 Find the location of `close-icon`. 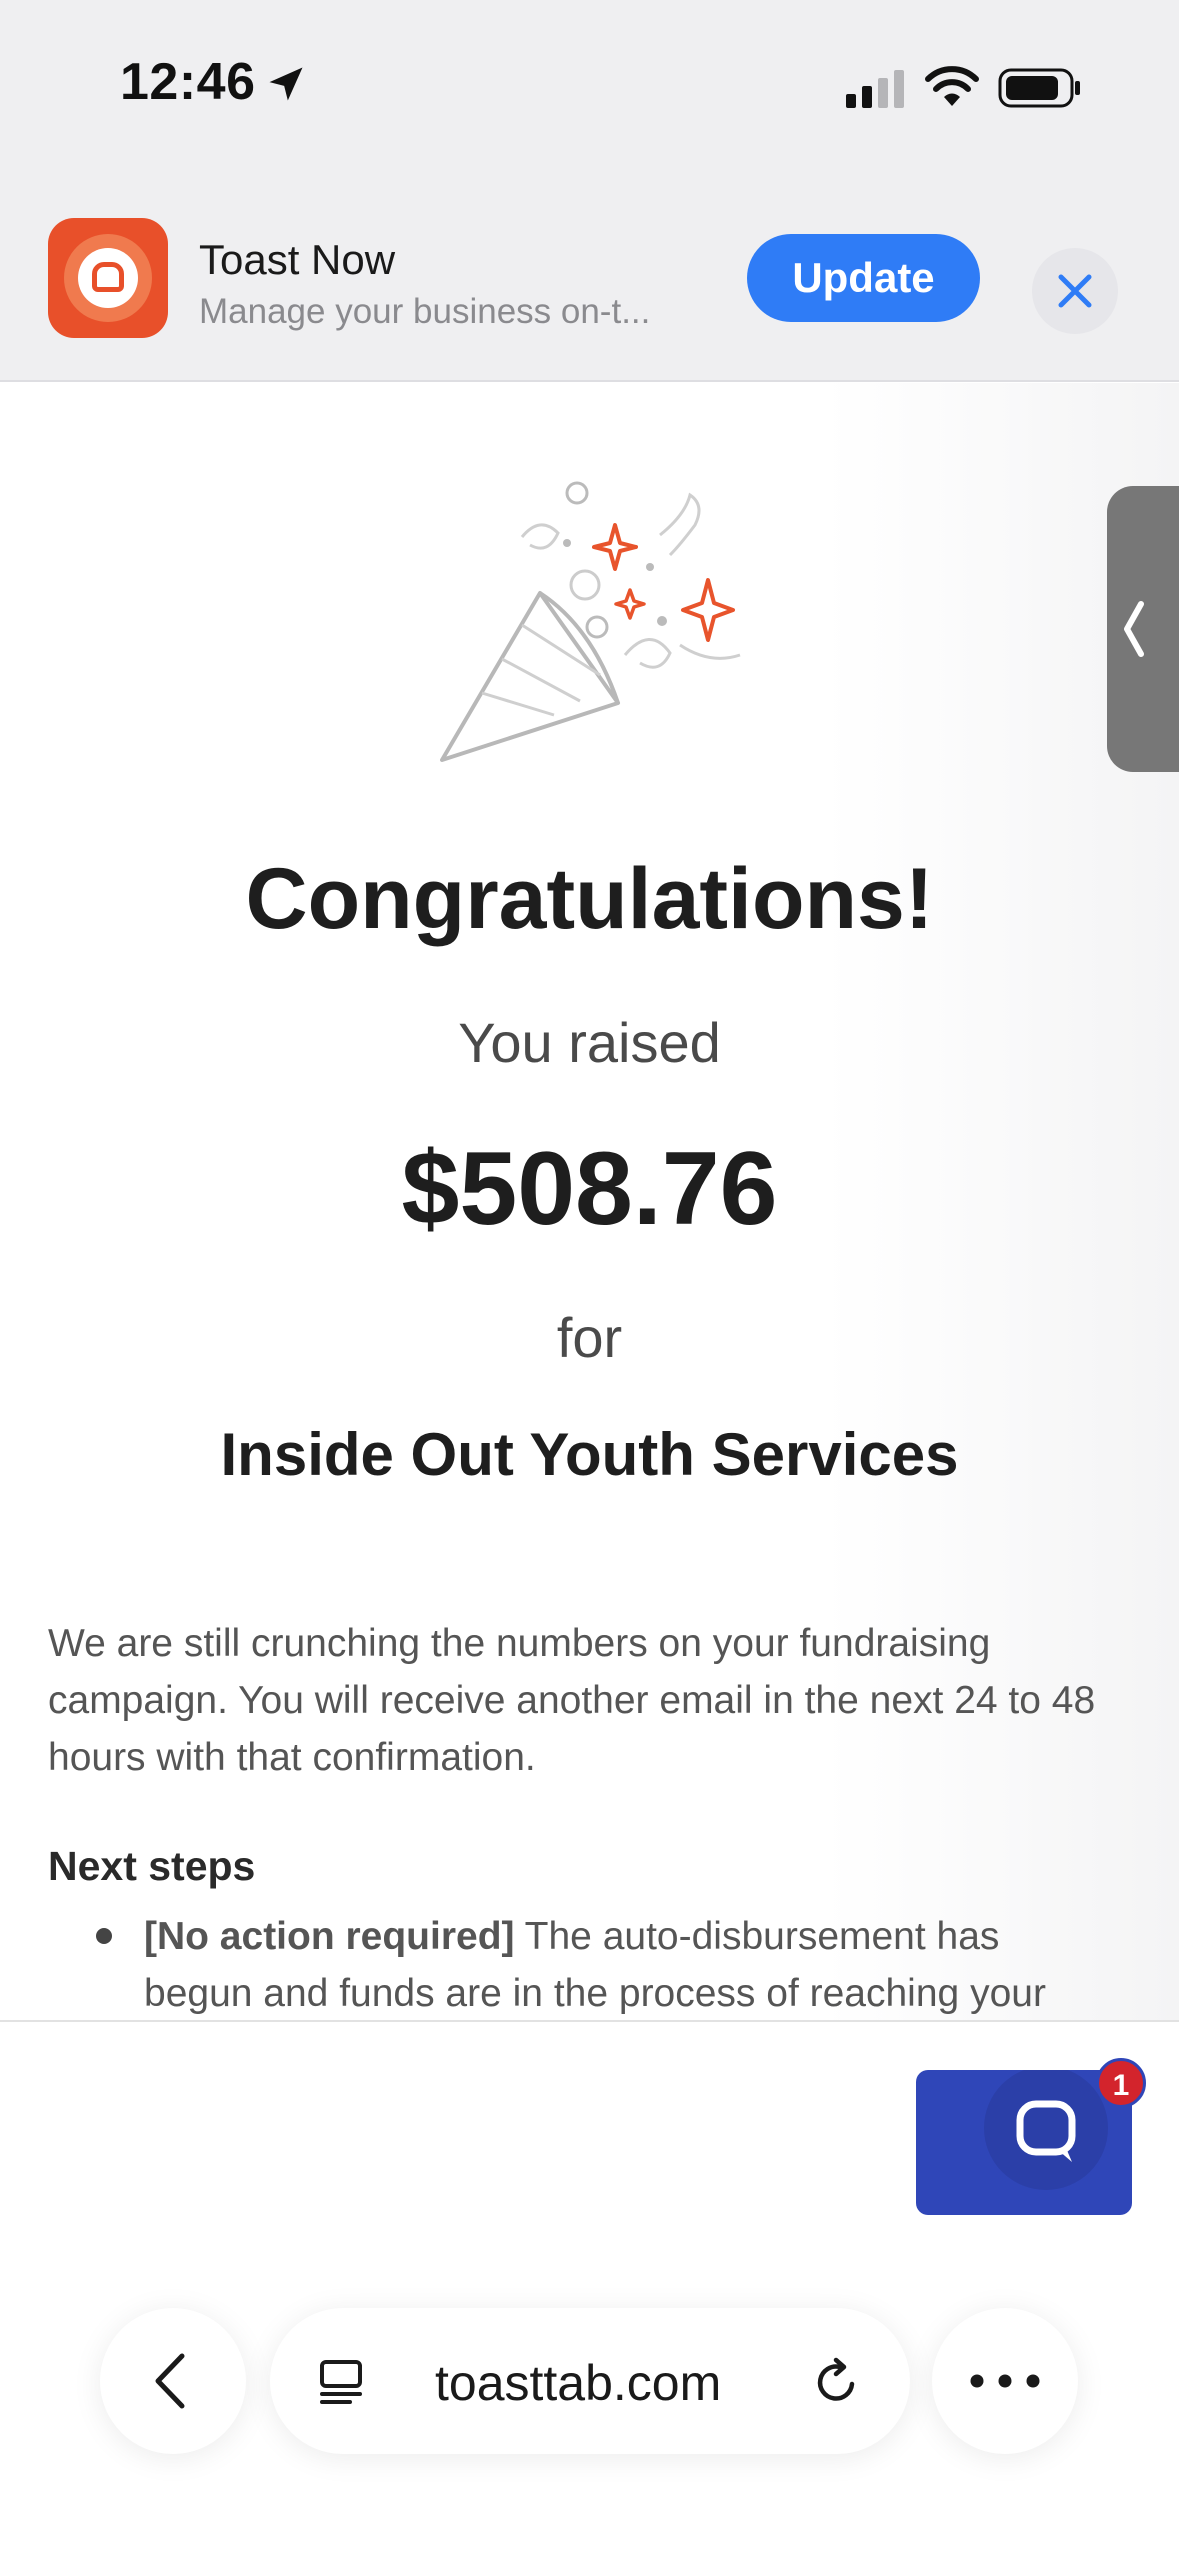

close-icon is located at coordinates (1075, 291).